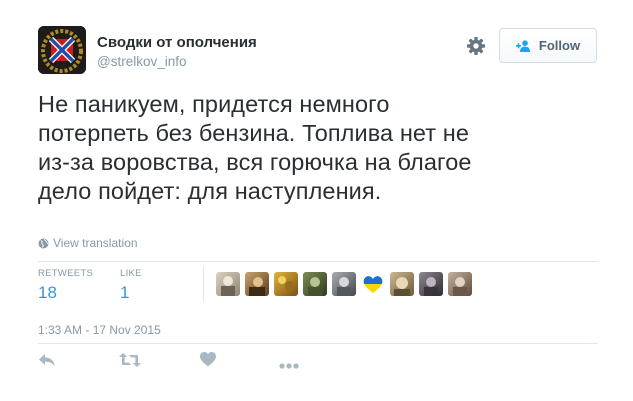 The image size is (633, 401). I want to click on add-user-icon, so click(522, 45).